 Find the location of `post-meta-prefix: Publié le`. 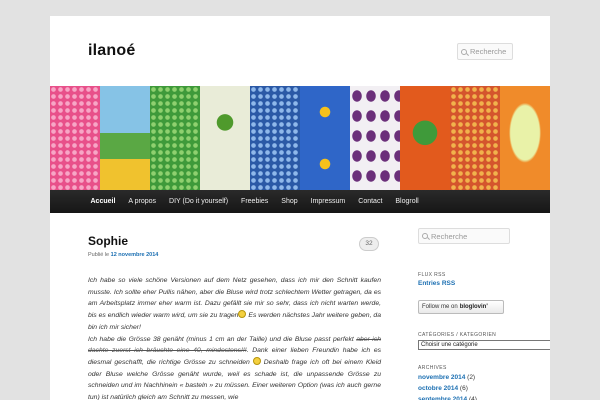

post-meta-prefix: Publié le is located at coordinates (99, 255).